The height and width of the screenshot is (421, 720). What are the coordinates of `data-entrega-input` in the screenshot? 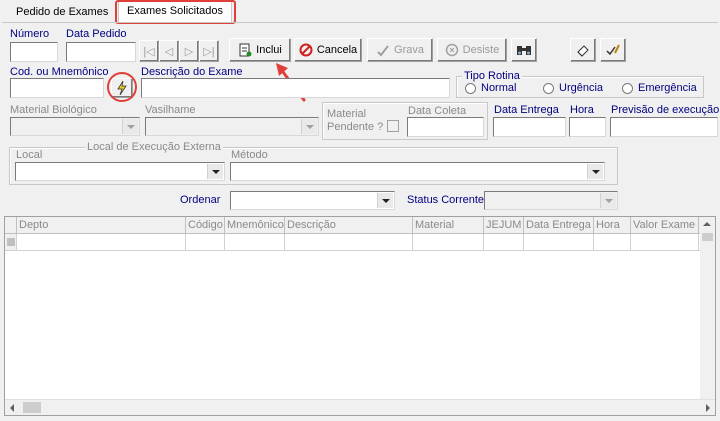 It's located at (529, 127).